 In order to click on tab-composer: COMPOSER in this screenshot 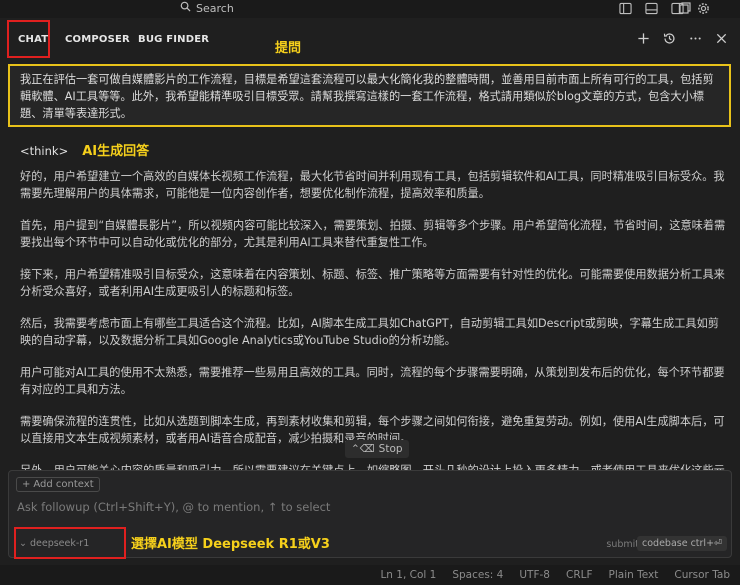, I will do `click(97, 39)`.